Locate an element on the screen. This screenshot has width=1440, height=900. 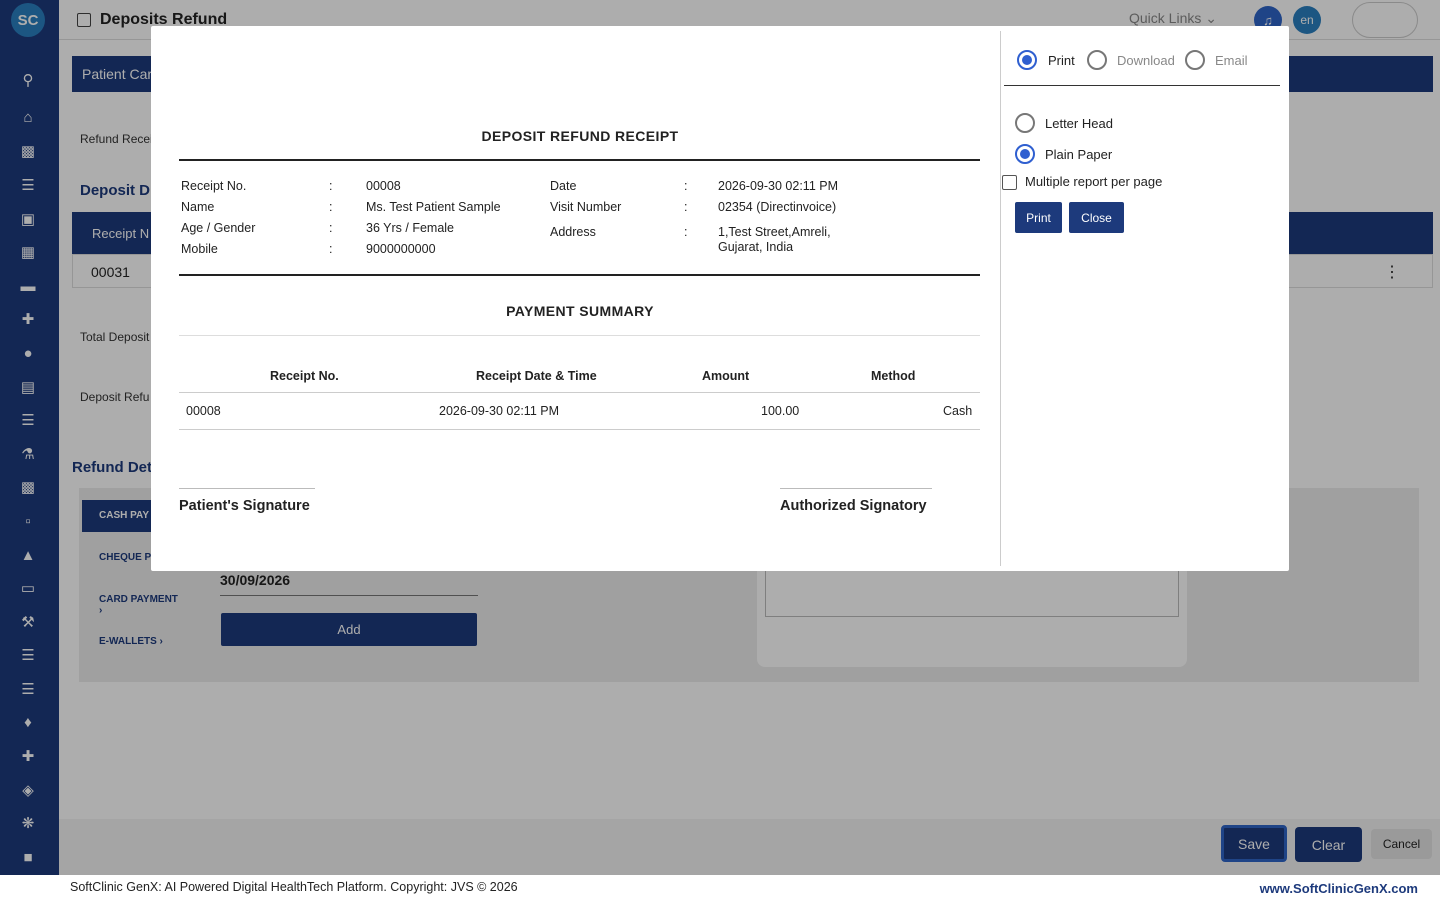
letter-head-label: Letter Head is located at coordinates (1079, 123).